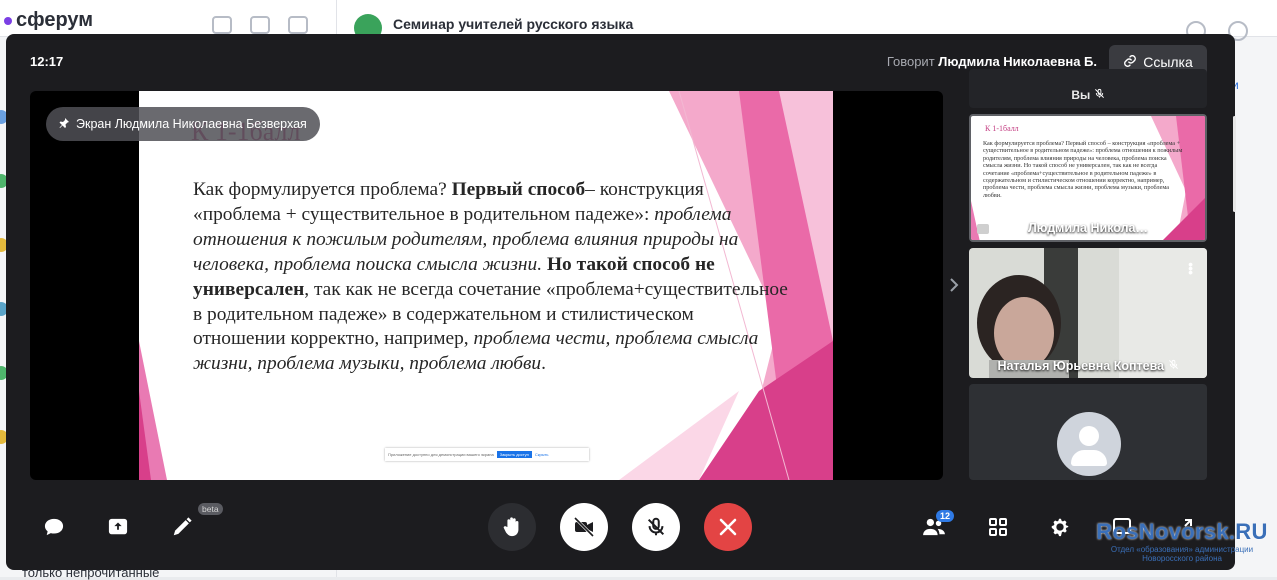 This screenshot has height=580, width=1277. I want to click on hand-icon, so click(511, 527).